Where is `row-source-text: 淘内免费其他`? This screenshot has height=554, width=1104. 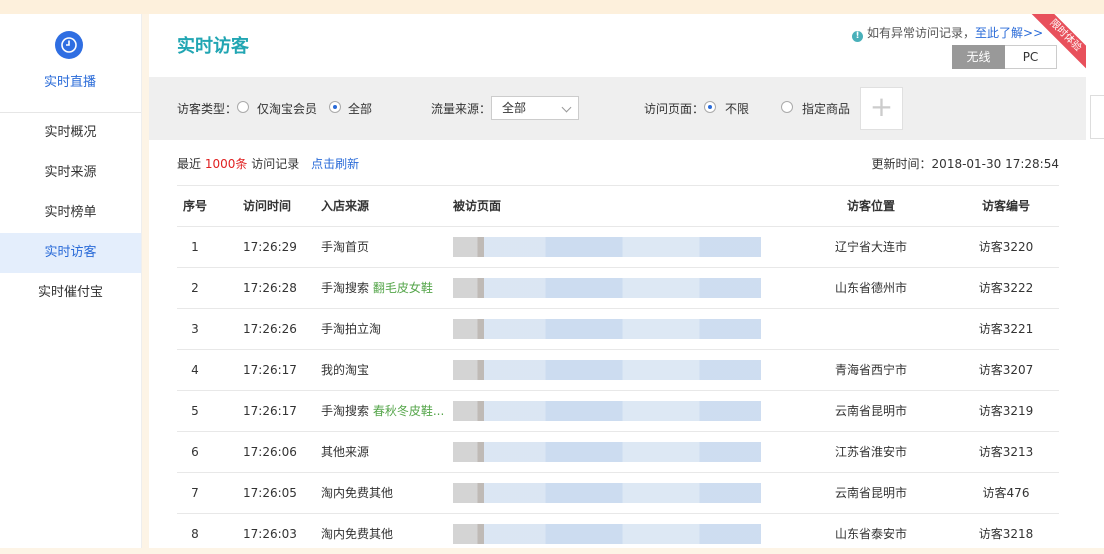 row-source-text: 淘内免费其他 is located at coordinates (357, 493).